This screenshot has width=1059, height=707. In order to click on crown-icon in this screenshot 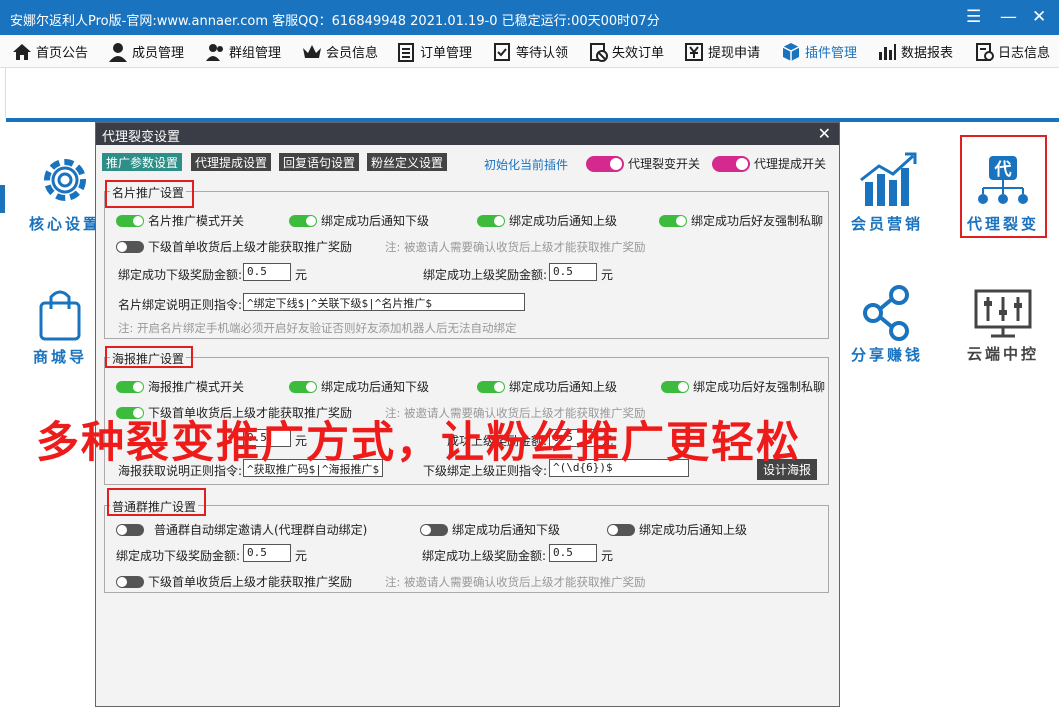, I will do `click(312, 51)`.